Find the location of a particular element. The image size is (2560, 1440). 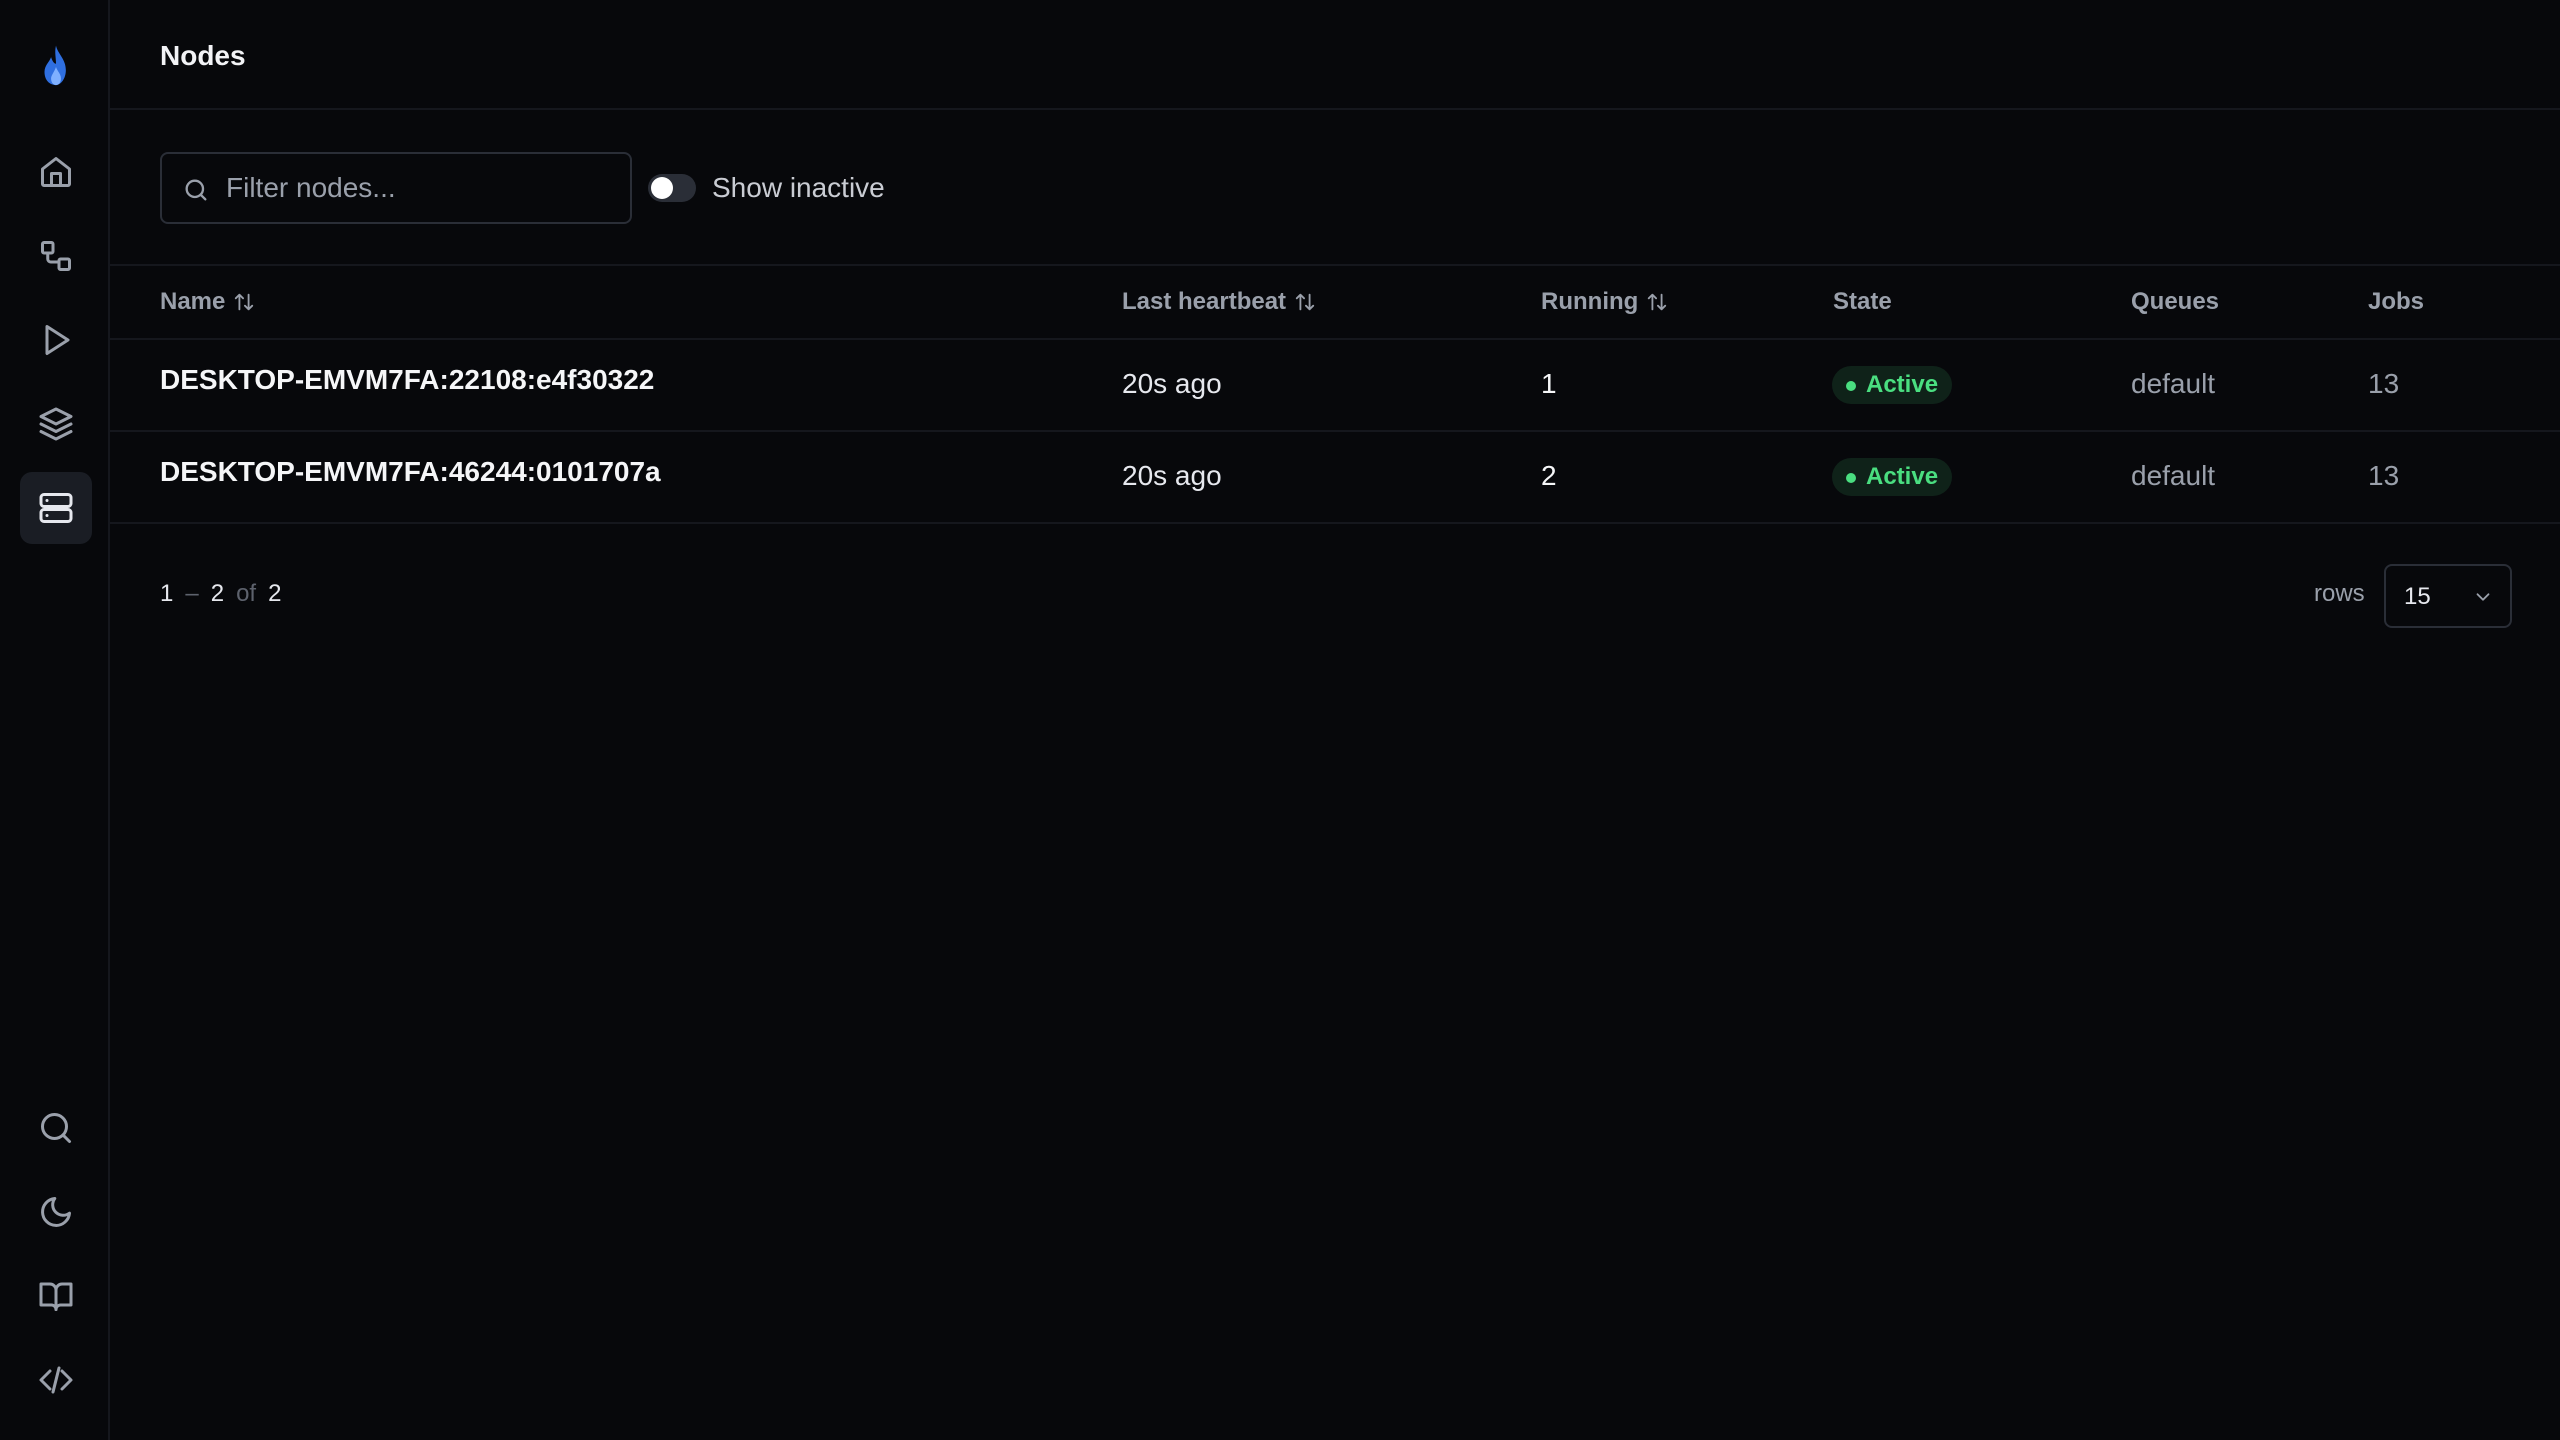

sidebar-item-home is located at coordinates (56, 172).